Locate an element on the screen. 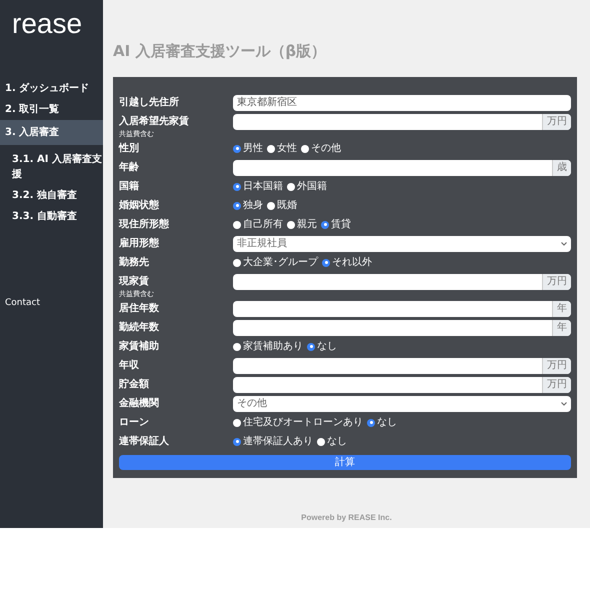 Image resolution: width=590 pixels, height=612 pixels. field-label: 勤務先 is located at coordinates (134, 263).